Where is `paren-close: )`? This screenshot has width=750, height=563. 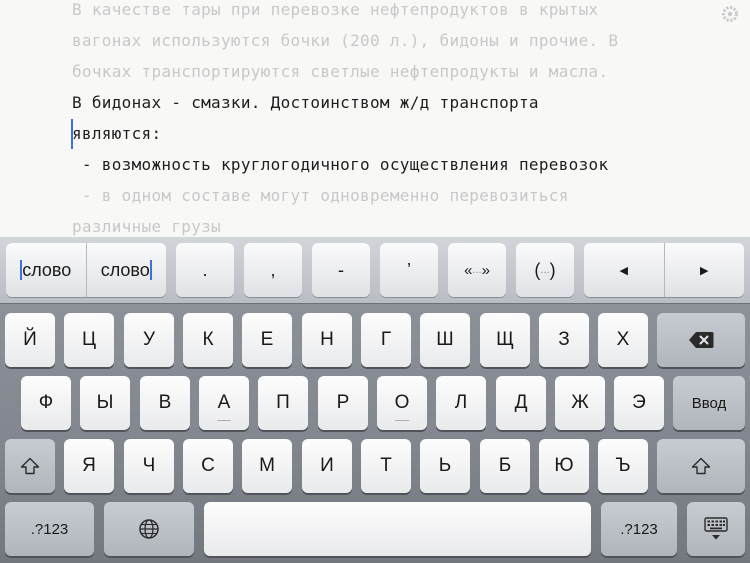 paren-close: ) is located at coordinates (552, 269).